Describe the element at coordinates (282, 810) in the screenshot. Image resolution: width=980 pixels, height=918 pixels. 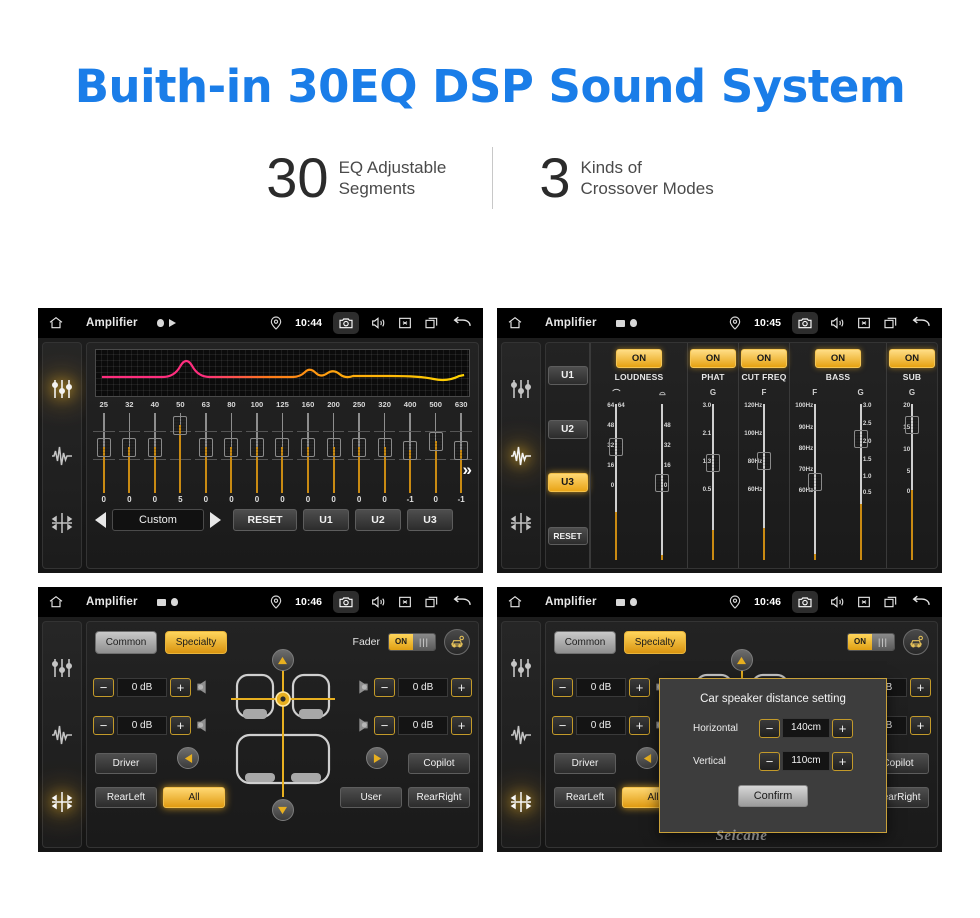
I see `nav-down-icon` at that location.